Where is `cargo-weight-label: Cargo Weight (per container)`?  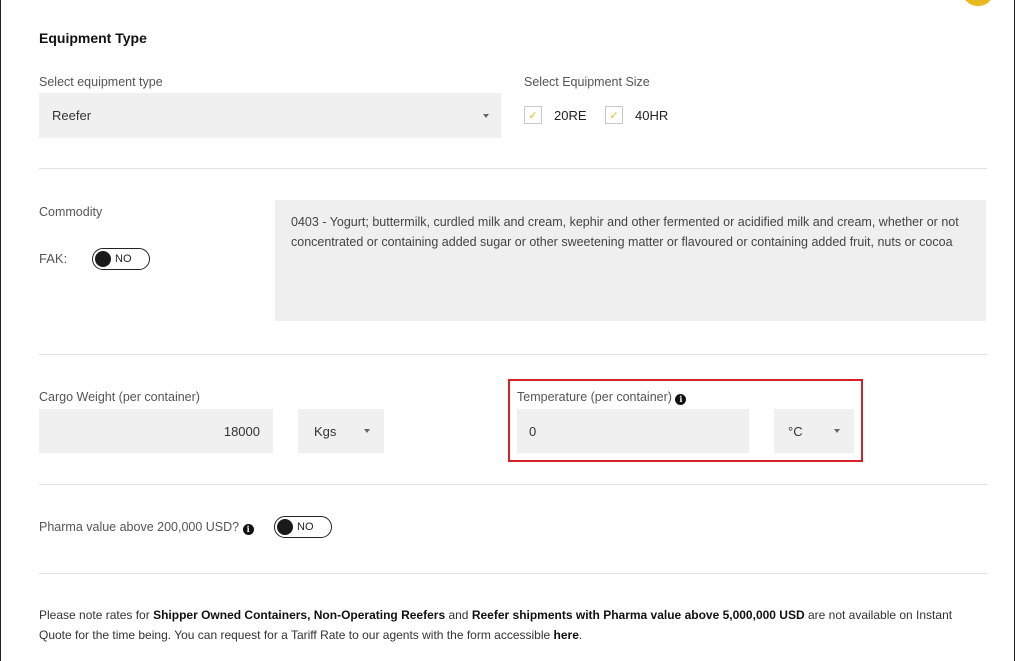 cargo-weight-label: Cargo Weight (per container) is located at coordinates (119, 397).